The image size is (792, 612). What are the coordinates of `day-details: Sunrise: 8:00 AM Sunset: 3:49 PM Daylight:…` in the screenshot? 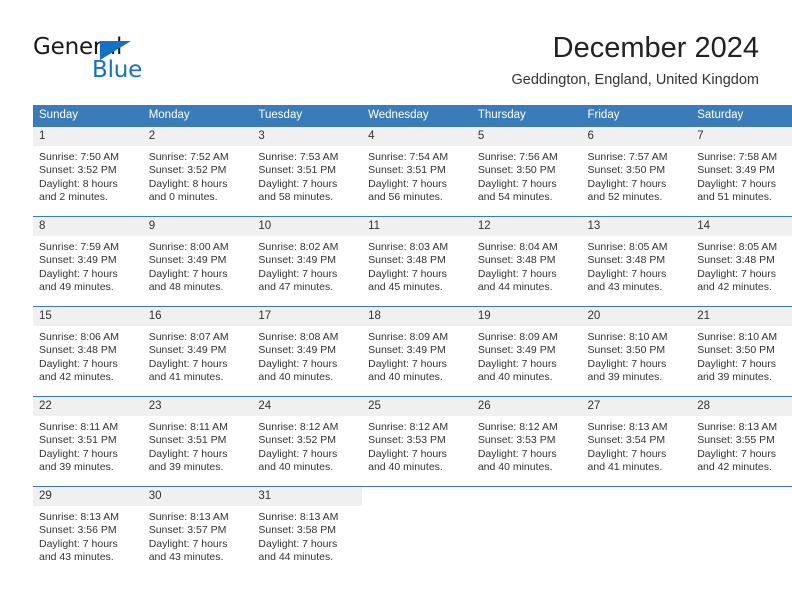 It's located at (198, 265).